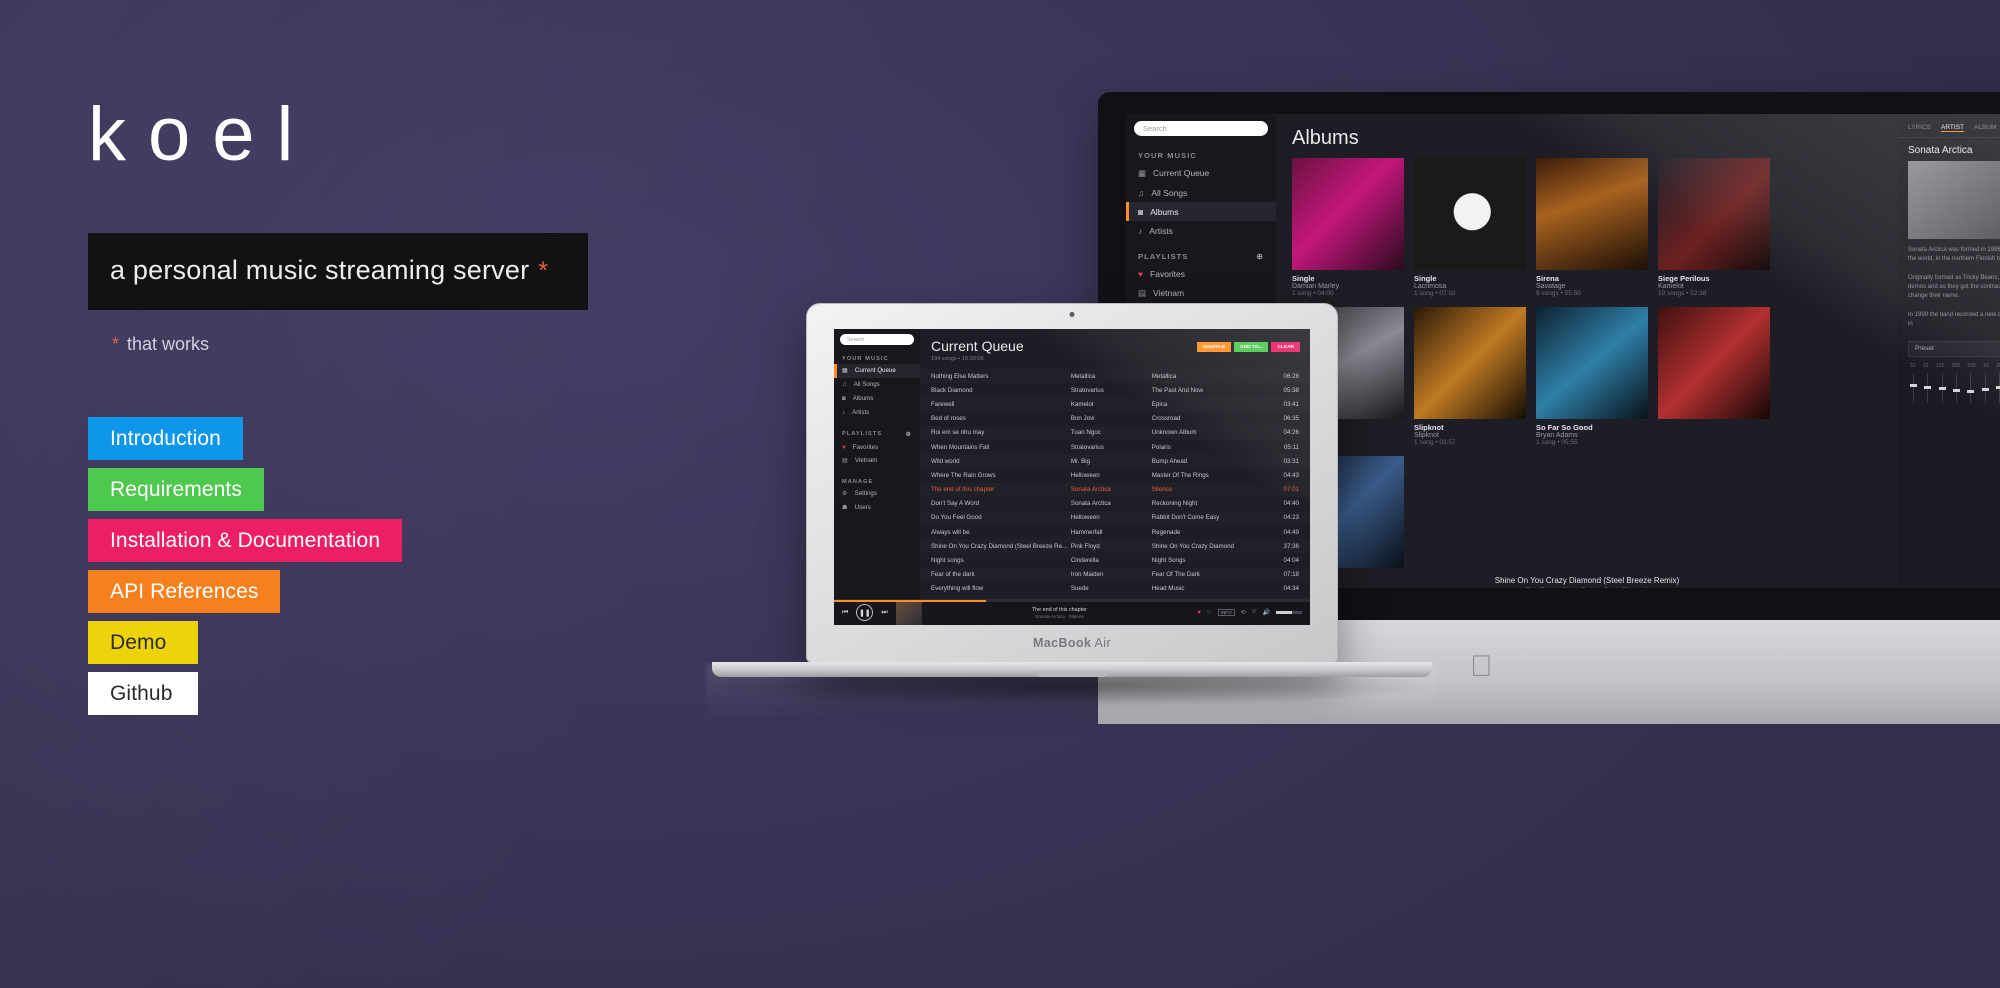 The image size is (2000, 988). I want to click on song-length: 04:26, so click(1291, 433).